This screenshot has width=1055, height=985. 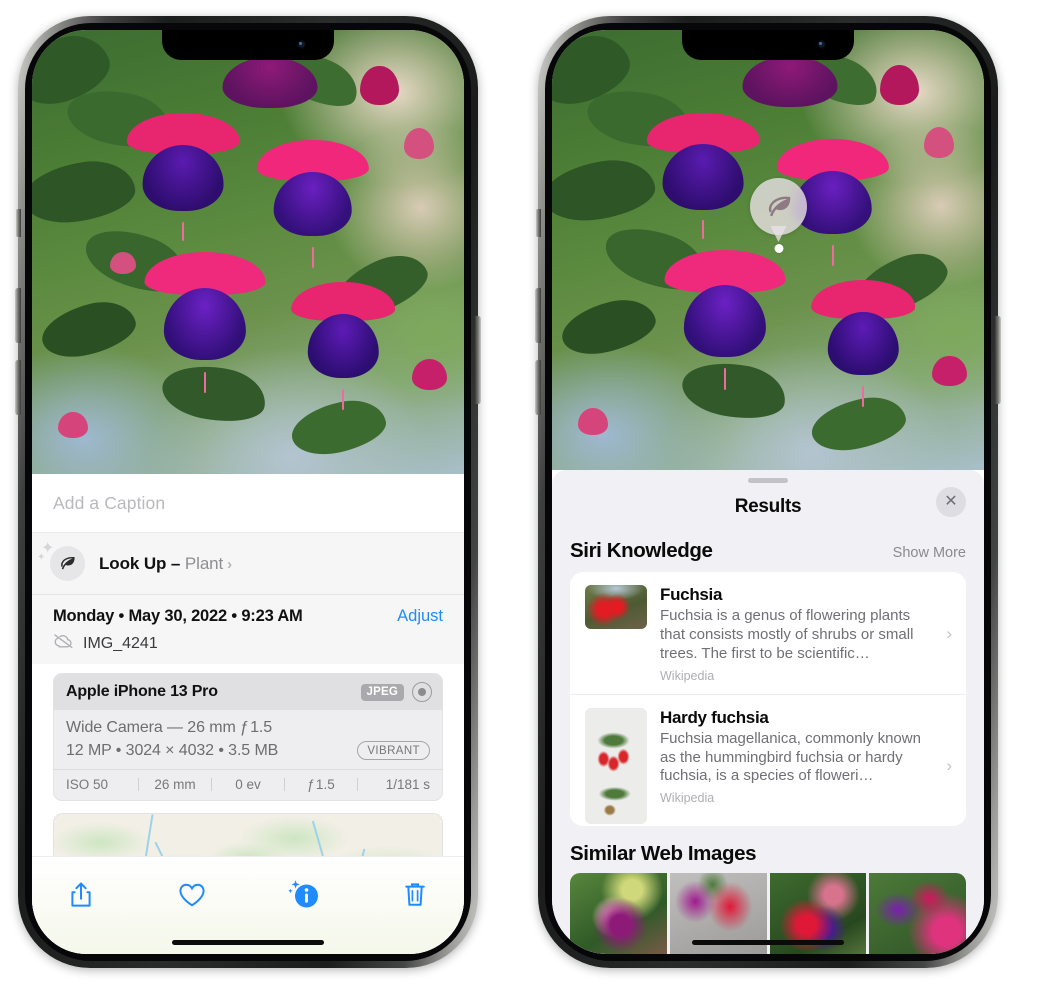 I want to click on format-badge: JPEG, so click(x=382, y=692).